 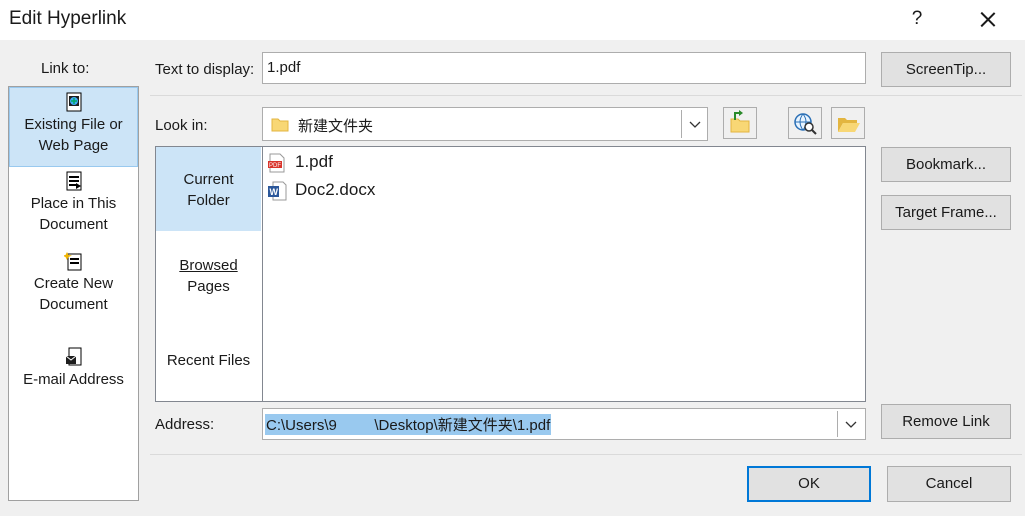 I want to click on address-dropdown-arrow, so click(x=850, y=424).